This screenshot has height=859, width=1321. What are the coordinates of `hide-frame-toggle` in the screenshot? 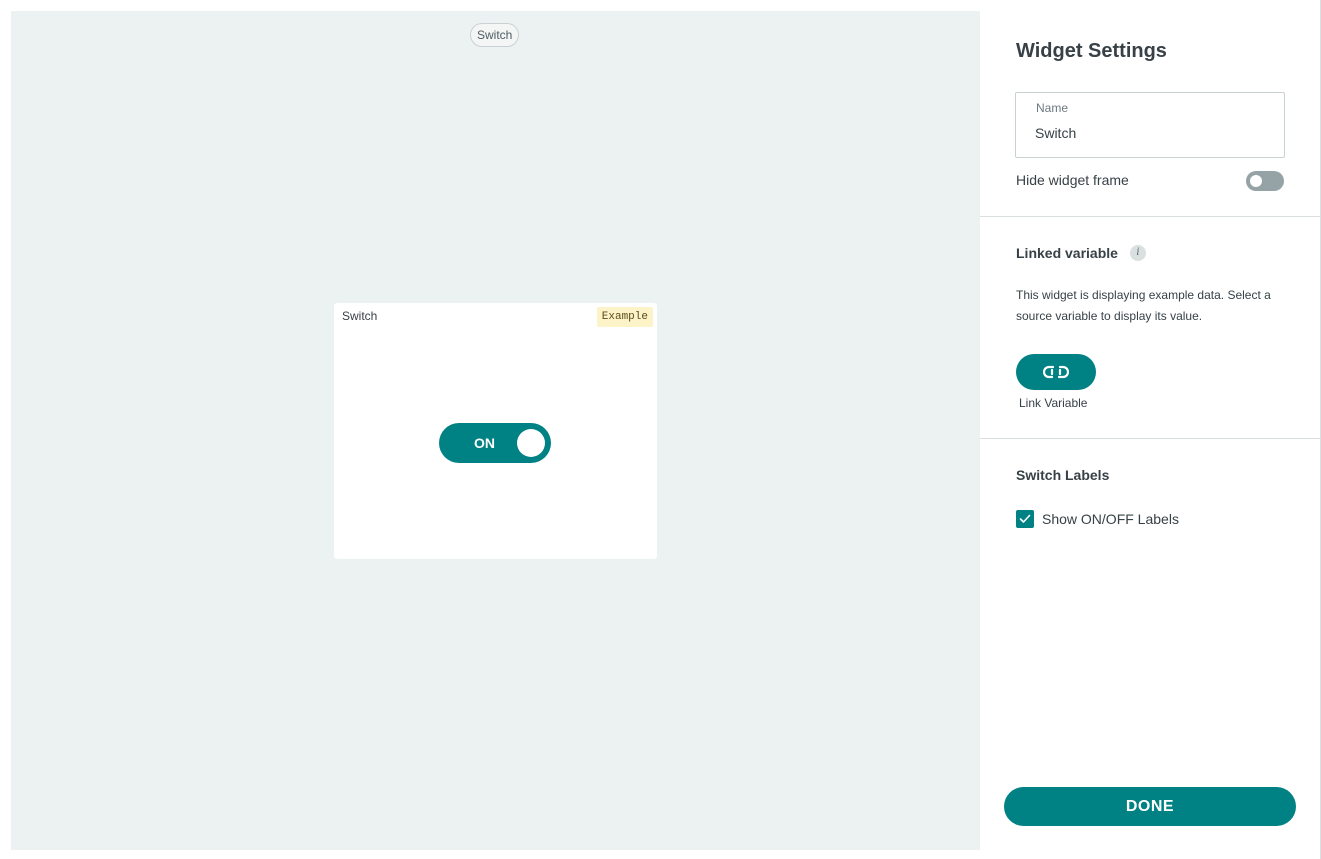 It's located at (1265, 181).